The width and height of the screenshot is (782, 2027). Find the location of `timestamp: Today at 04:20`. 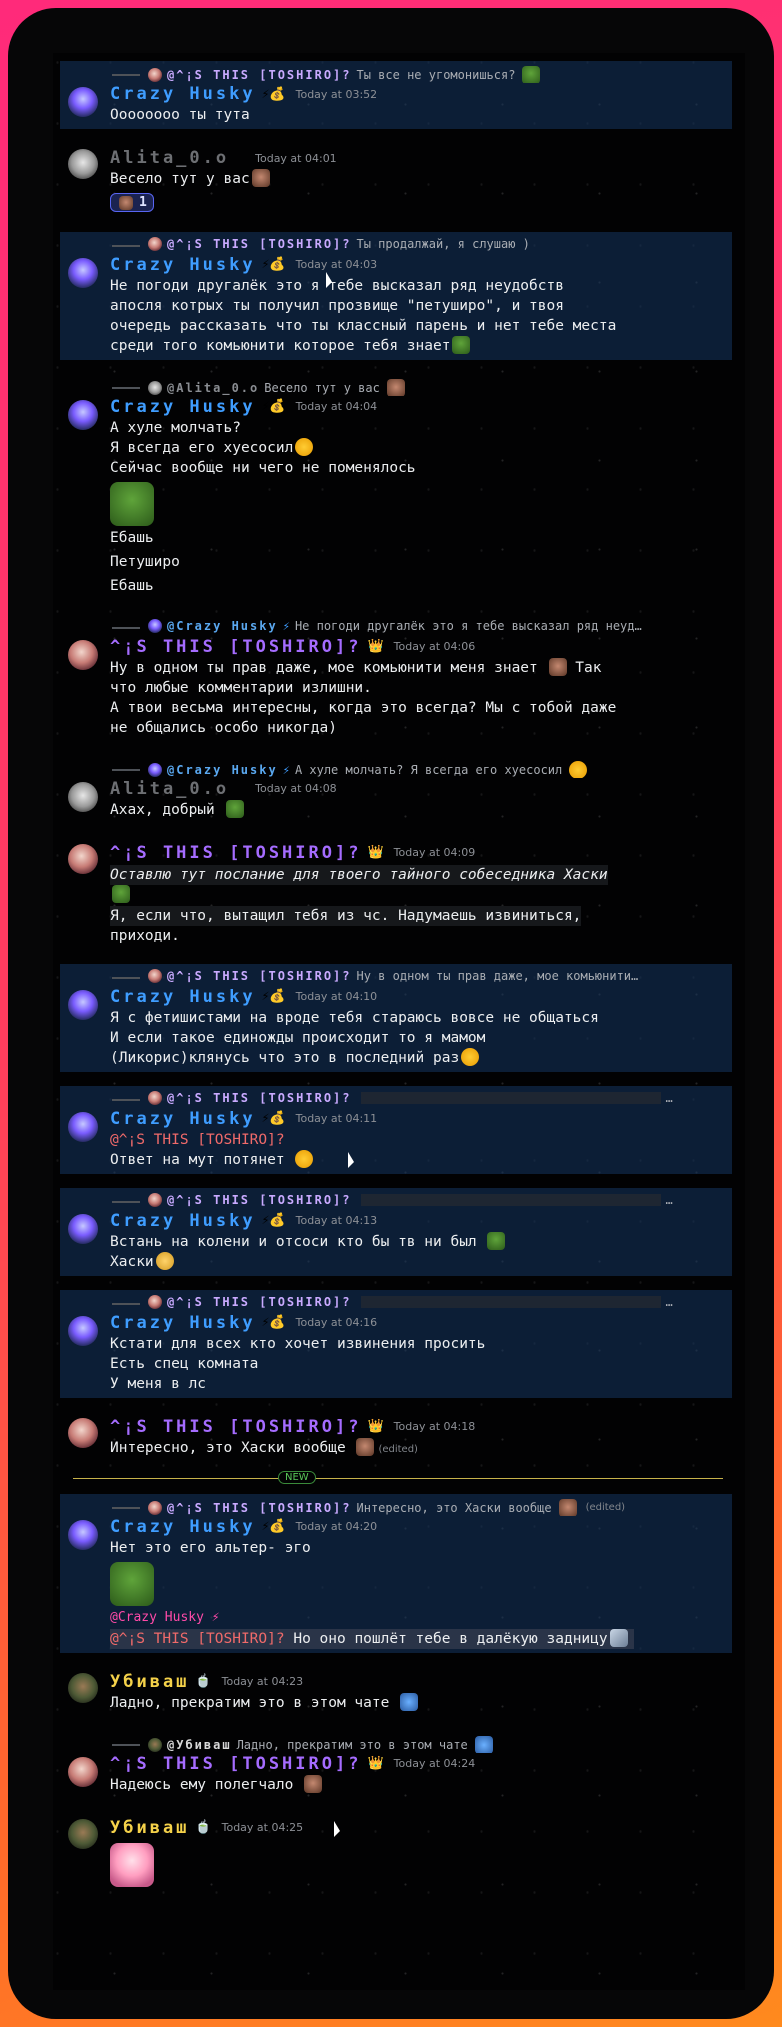

timestamp: Today at 04:20 is located at coordinates (337, 1526).